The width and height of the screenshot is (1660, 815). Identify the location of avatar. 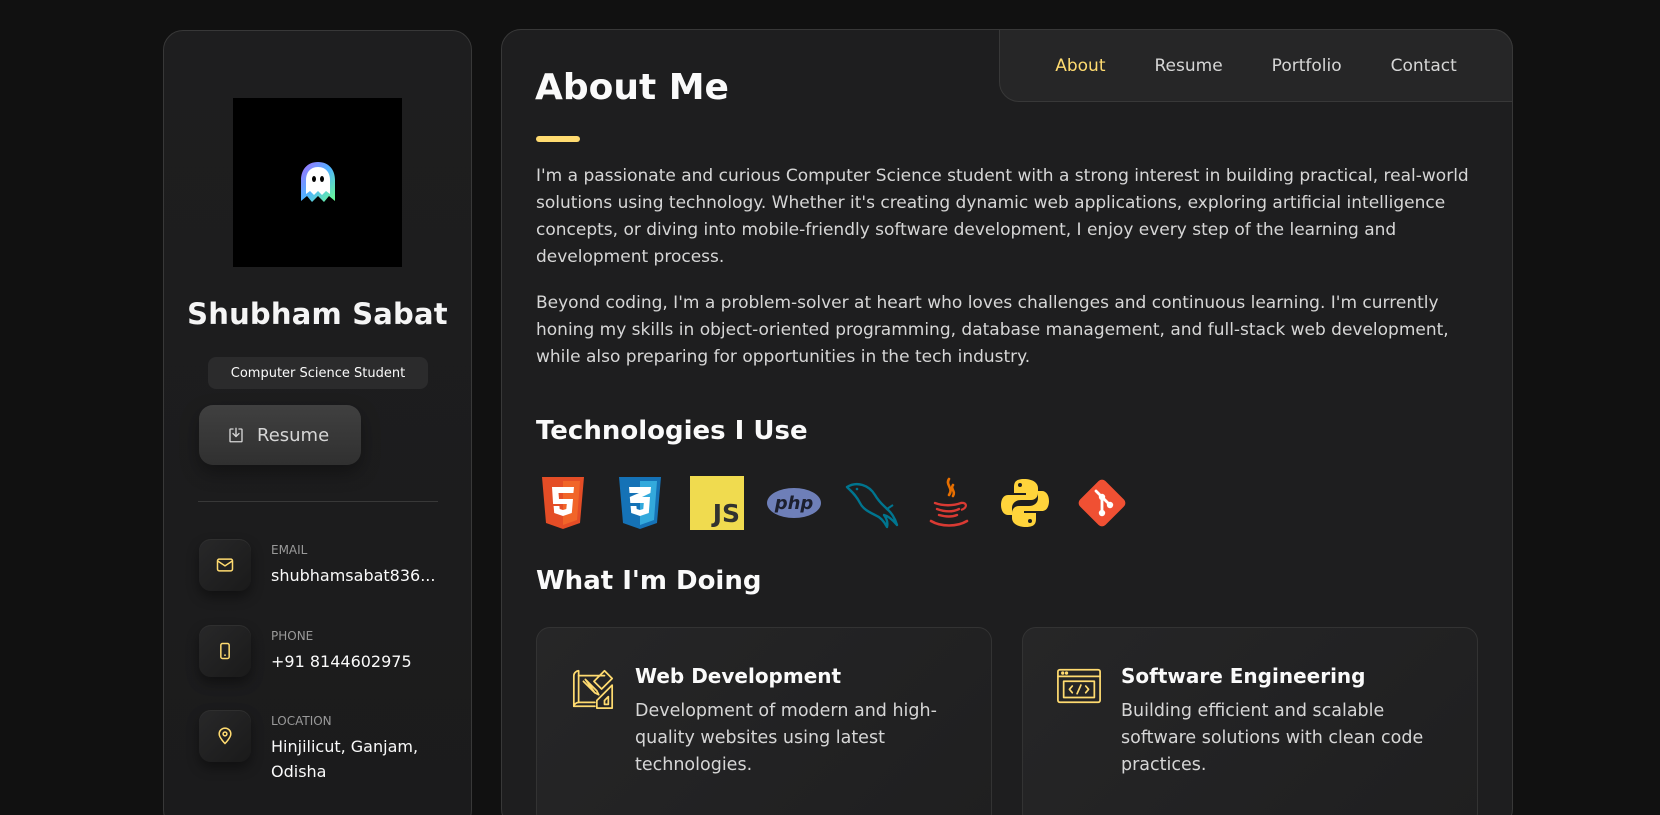
(317, 182).